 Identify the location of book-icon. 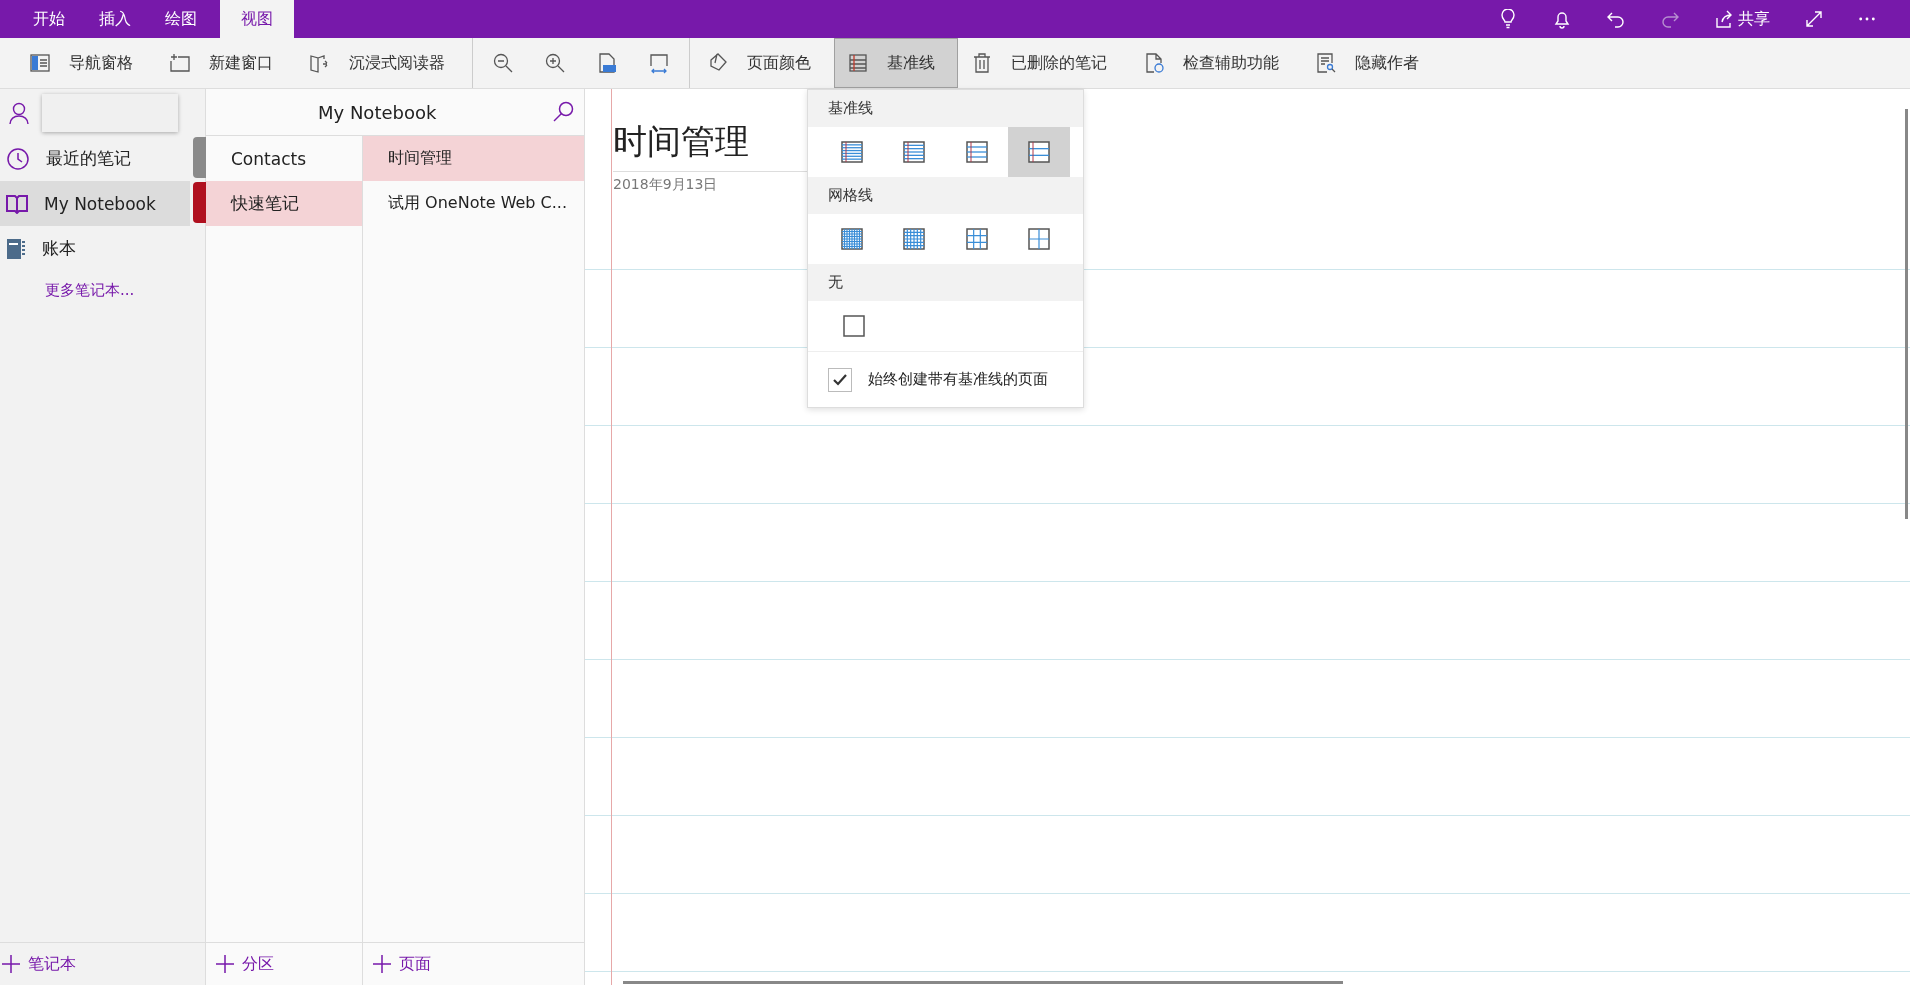
(17, 203).